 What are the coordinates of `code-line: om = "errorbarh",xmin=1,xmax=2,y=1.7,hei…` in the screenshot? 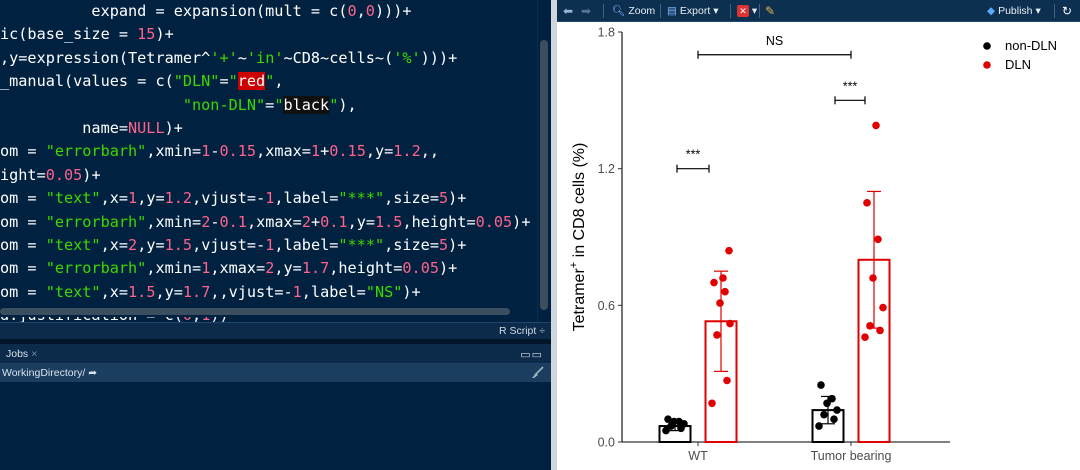 It's located at (268, 268).